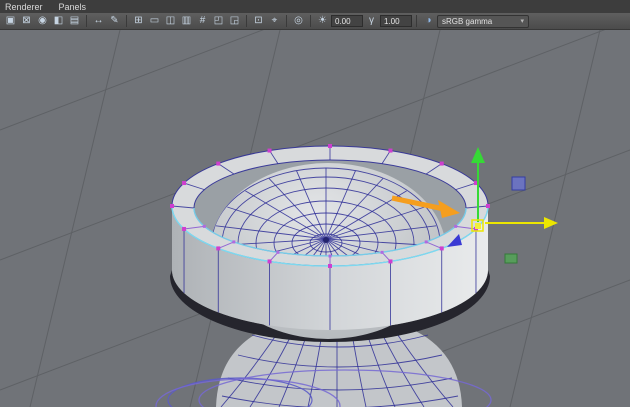 Image resolution: width=630 pixels, height=407 pixels. What do you see at coordinates (74, 21) in the screenshot?
I see `image-plane-icon: ▤` at bounding box center [74, 21].